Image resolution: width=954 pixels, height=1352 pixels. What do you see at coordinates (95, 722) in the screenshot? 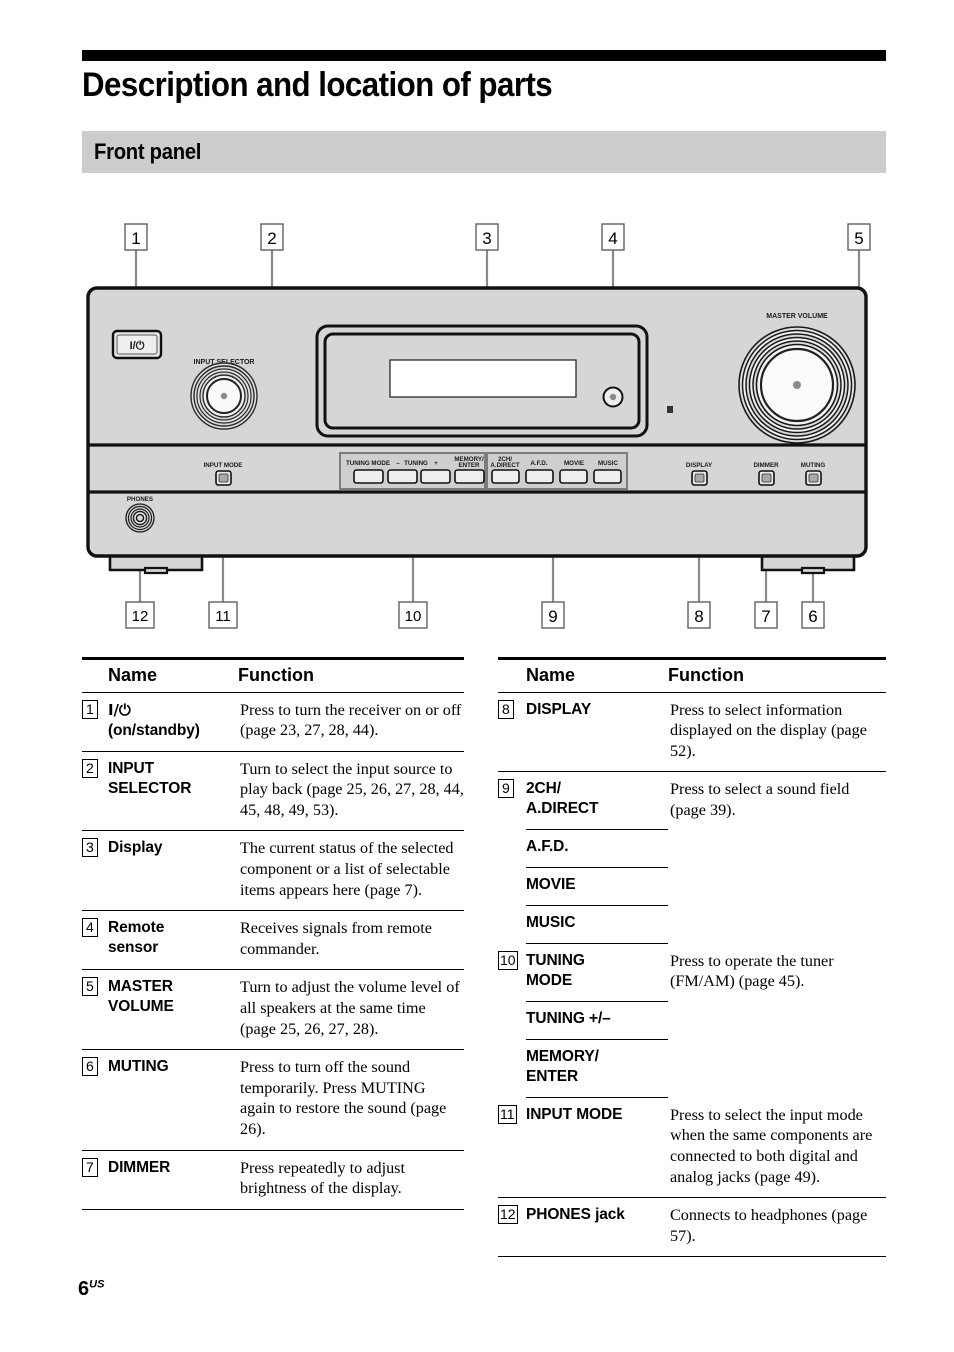
I see `row-number: 1` at bounding box center [95, 722].